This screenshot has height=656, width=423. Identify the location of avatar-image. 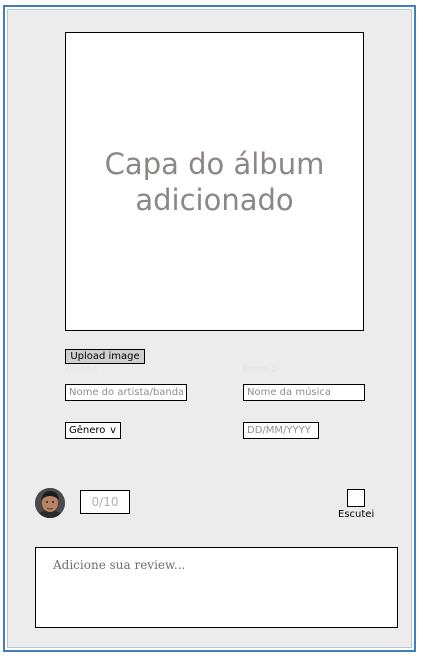
(50, 503).